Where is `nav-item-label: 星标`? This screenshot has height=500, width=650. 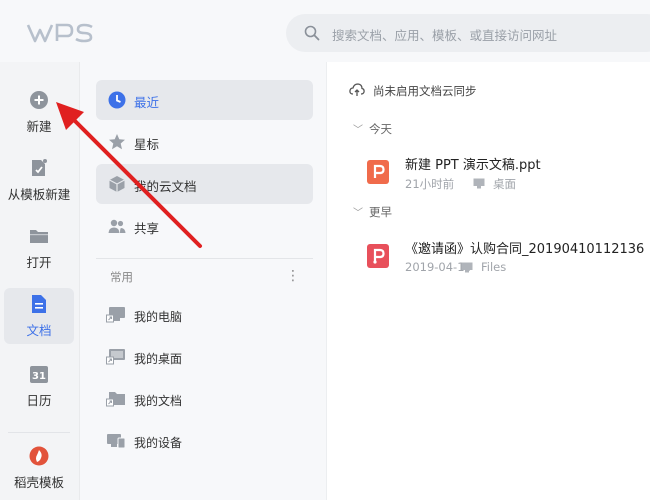 nav-item-label: 星标 is located at coordinates (147, 144).